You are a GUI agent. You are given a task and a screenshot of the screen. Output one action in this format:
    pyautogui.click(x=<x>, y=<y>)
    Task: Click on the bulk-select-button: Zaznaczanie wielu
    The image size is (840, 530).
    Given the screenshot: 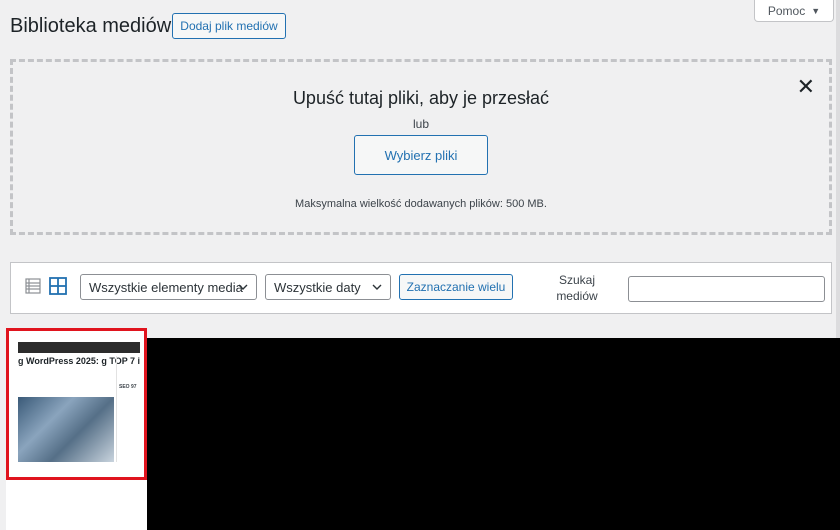 What is the action you would take?
    pyautogui.click(x=456, y=287)
    